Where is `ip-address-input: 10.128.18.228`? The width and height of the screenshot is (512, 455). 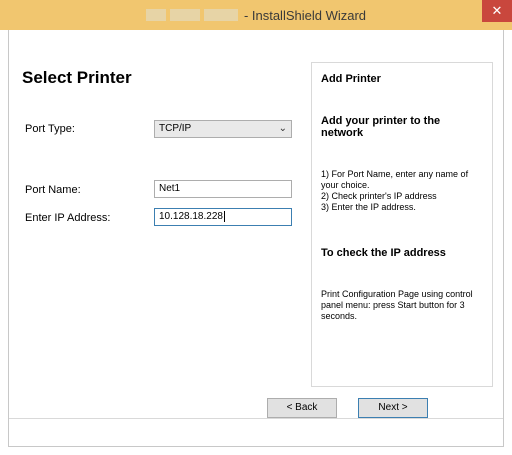
ip-address-input: 10.128.18.228 is located at coordinates (223, 217).